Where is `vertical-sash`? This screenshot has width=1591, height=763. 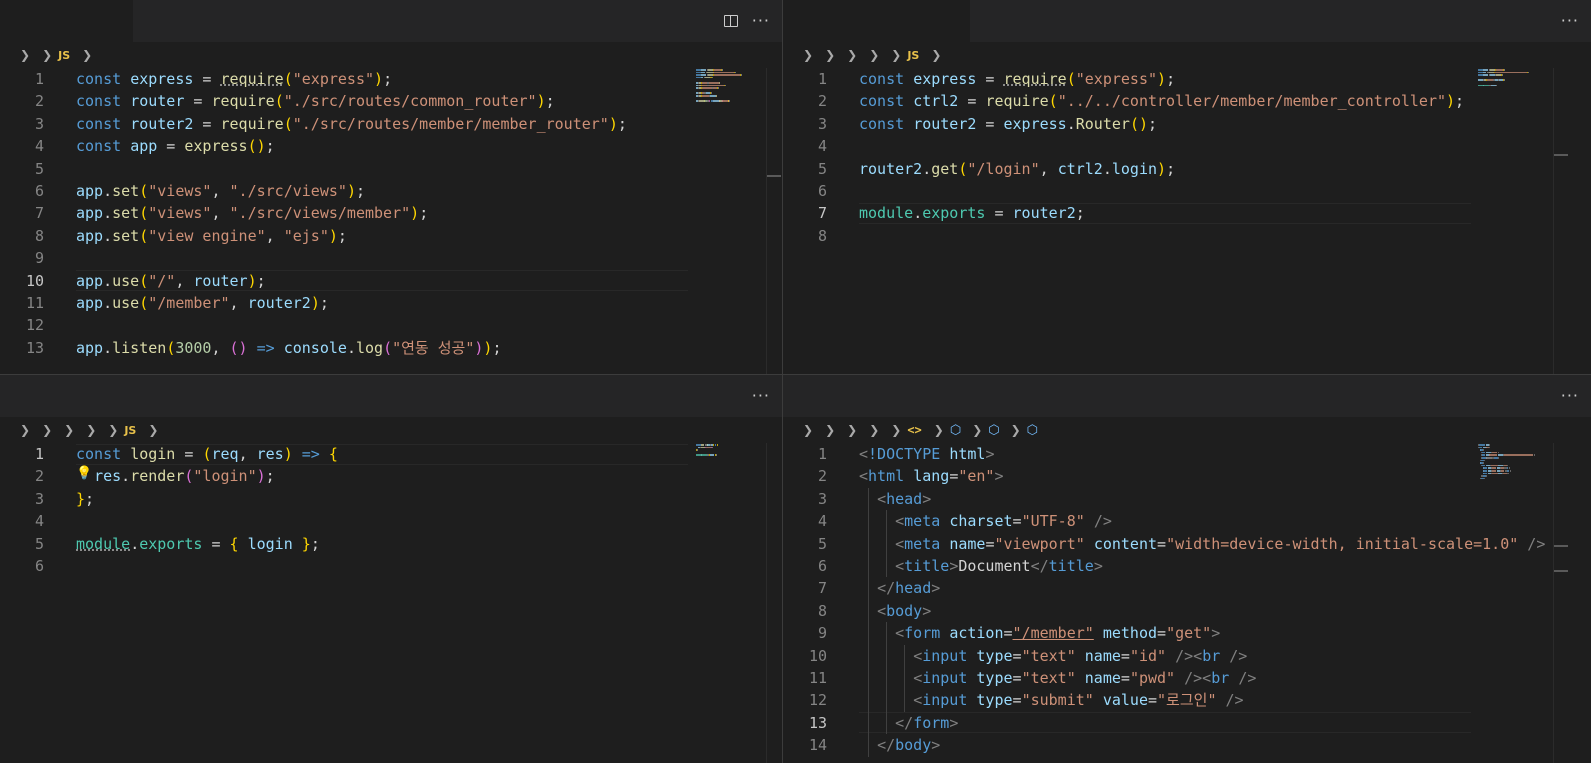 vertical-sash is located at coordinates (782, 381).